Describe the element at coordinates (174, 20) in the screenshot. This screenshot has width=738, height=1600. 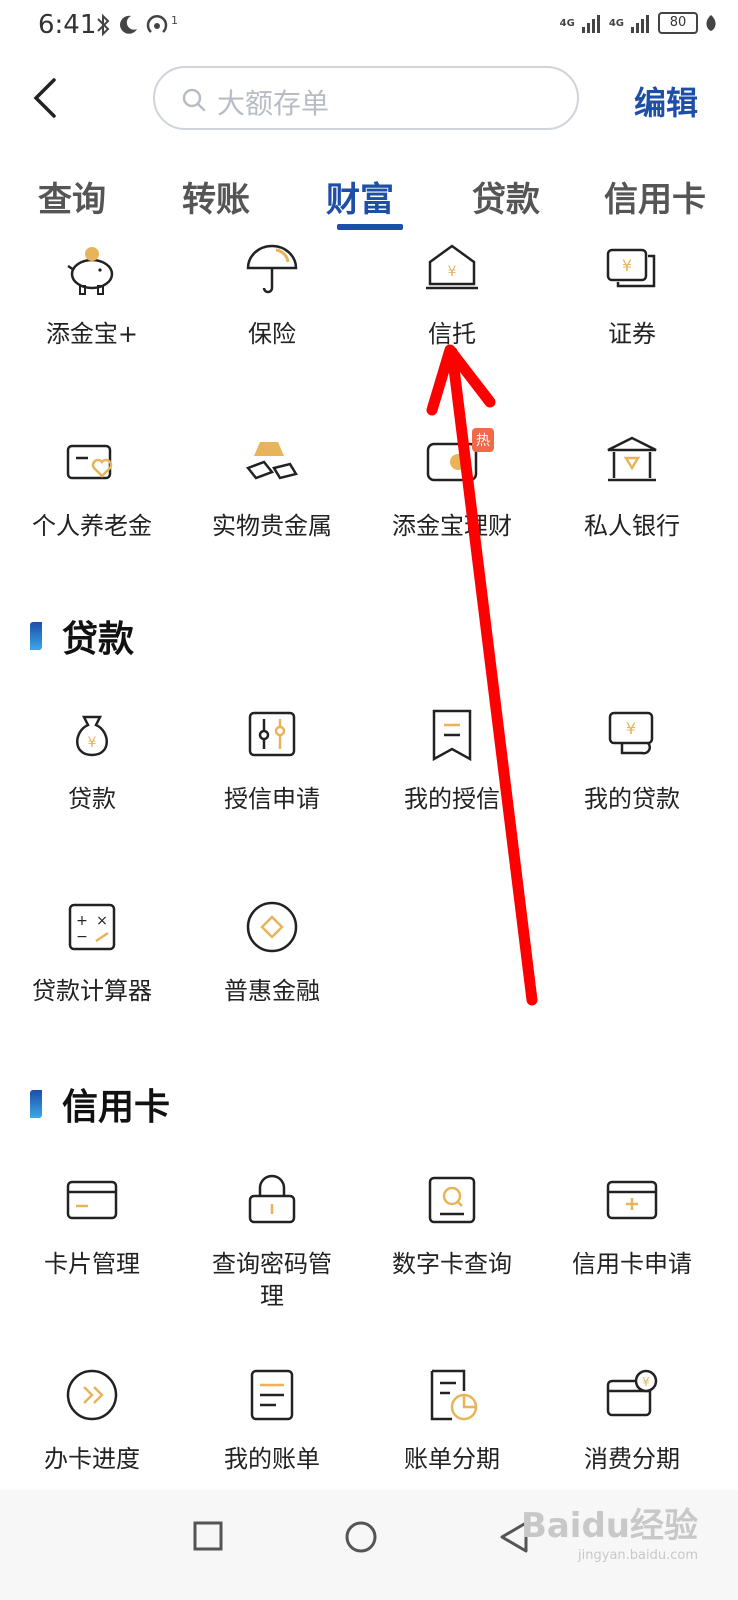
I see `hotspot-count: 1` at that location.